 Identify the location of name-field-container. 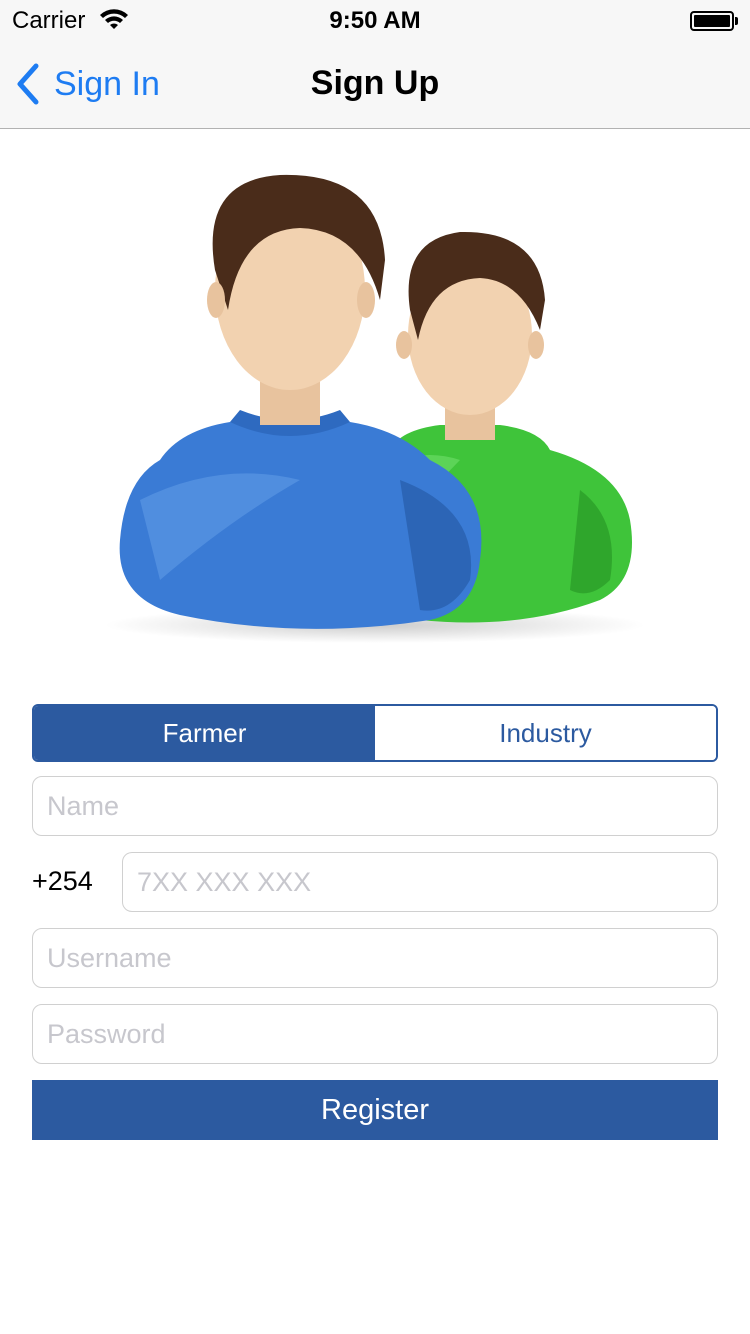
(375, 806).